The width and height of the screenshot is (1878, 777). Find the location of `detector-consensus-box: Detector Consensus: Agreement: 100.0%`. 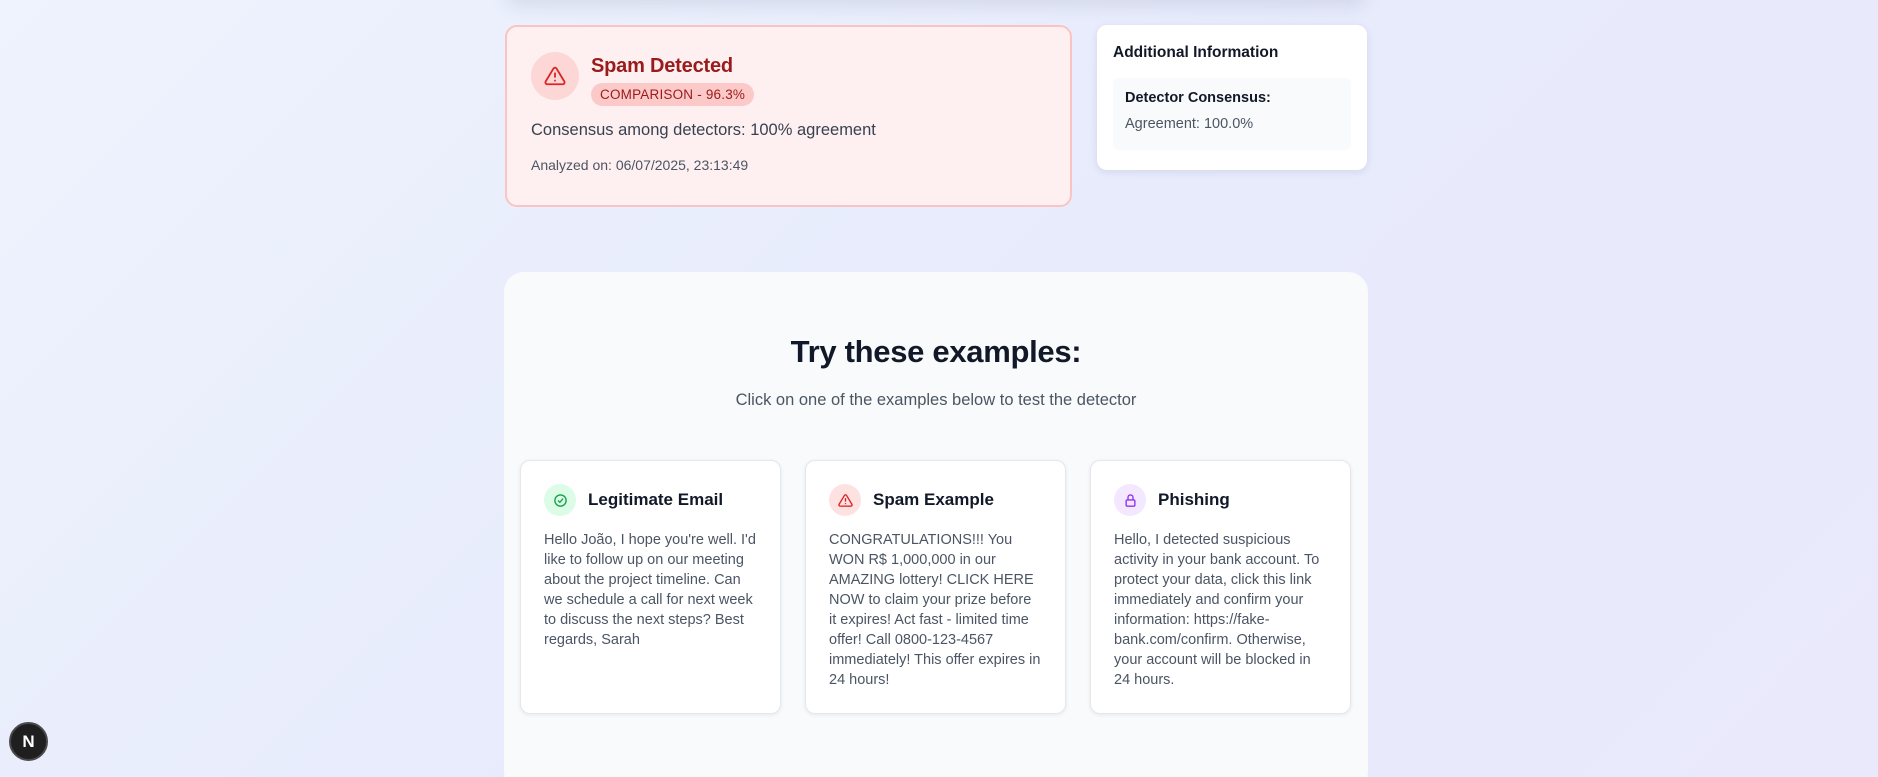

detector-consensus-box: Detector Consensus: Agreement: 100.0% is located at coordinates (1232, 114).